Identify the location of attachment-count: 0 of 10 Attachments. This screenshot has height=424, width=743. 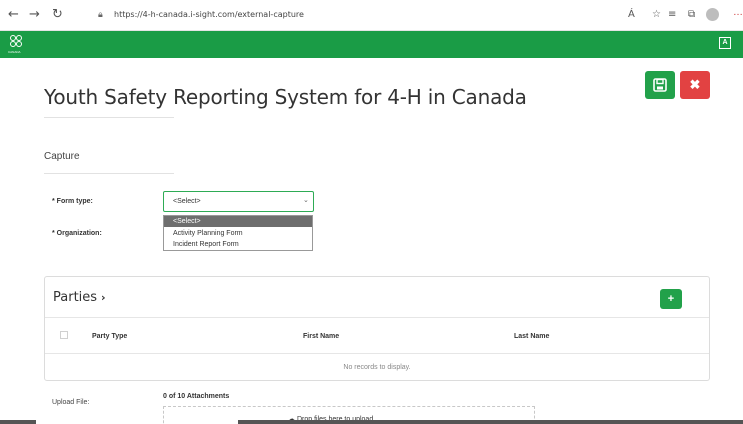
(196, 396).